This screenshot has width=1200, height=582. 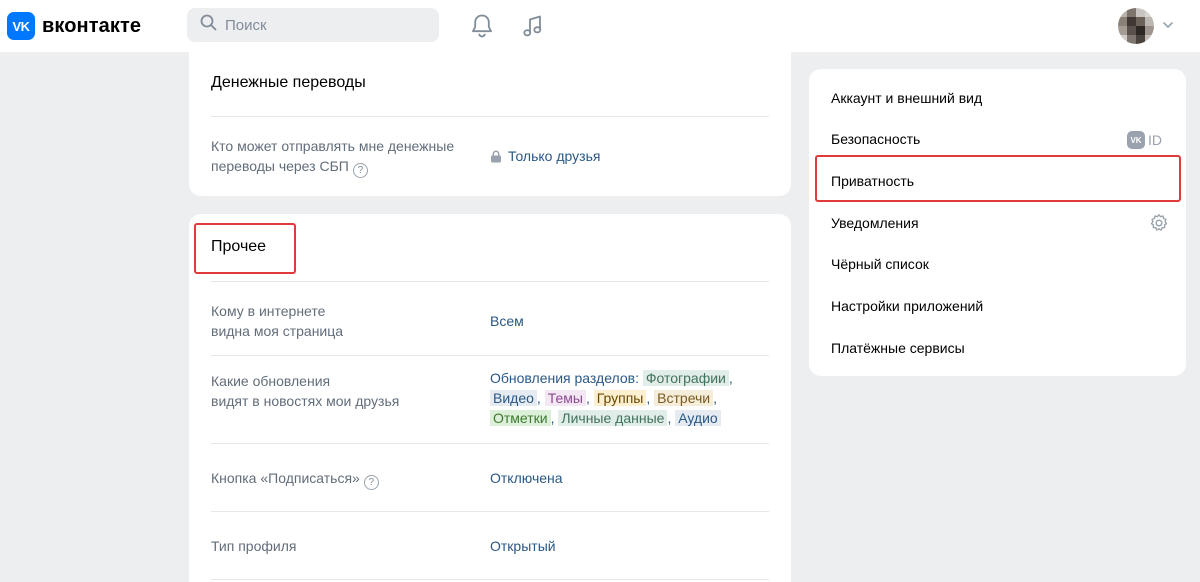 I want to click on updates-prefix: Обновления разделов:, so click(x=564, y=378).